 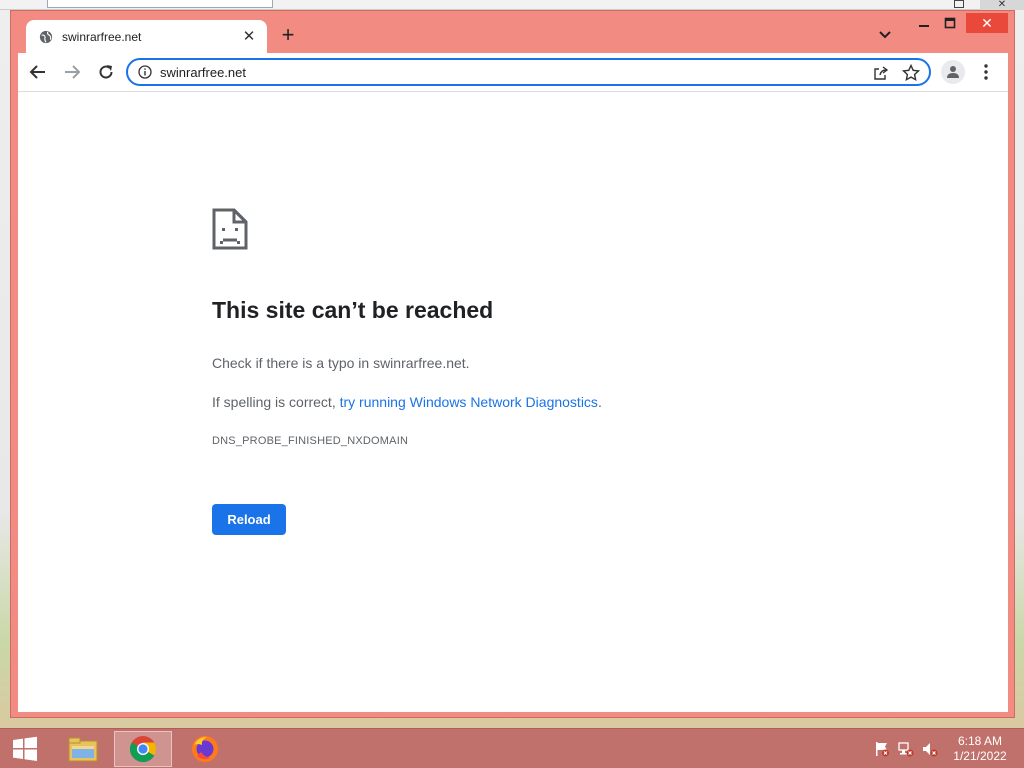 What do you see at coordinates (1002, 5) in the screenshot?
I see `background-close-button: ✕` at bounding box center [1002, 5].